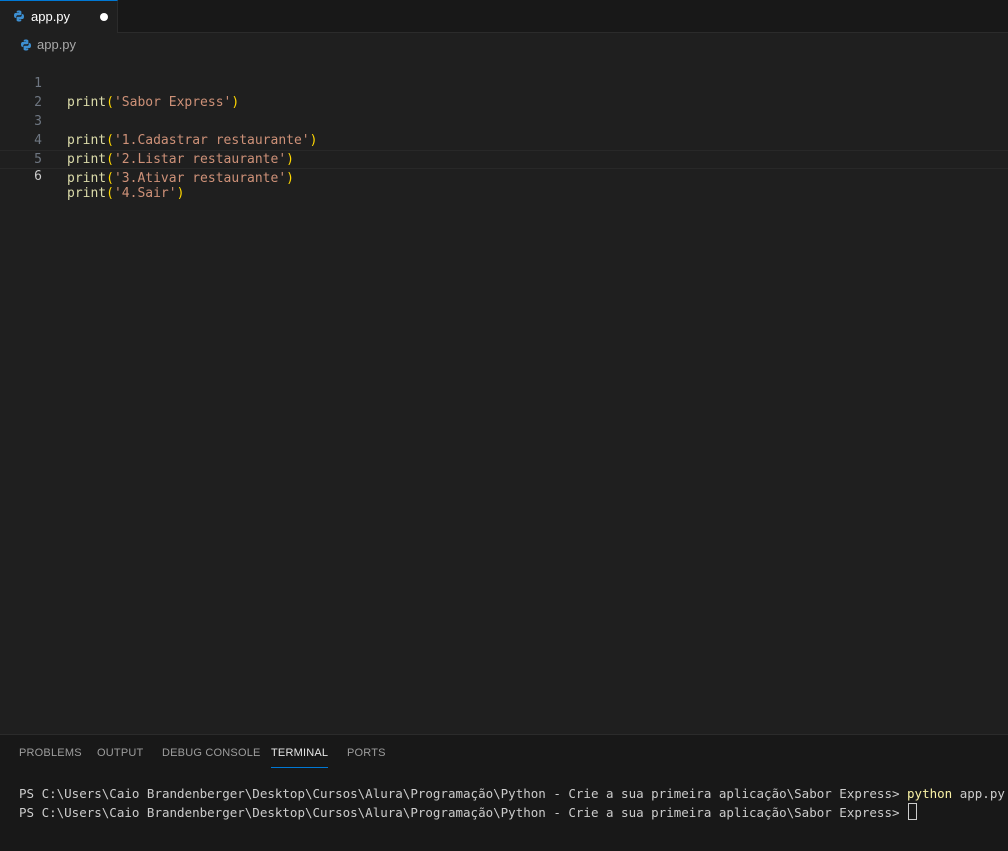 This screenshot has height=851, width=1008. Describe the element at coordinates (211, 753) in the screenshot. I see `tab-debug-console: DEBUG CONSOLE` at that location.